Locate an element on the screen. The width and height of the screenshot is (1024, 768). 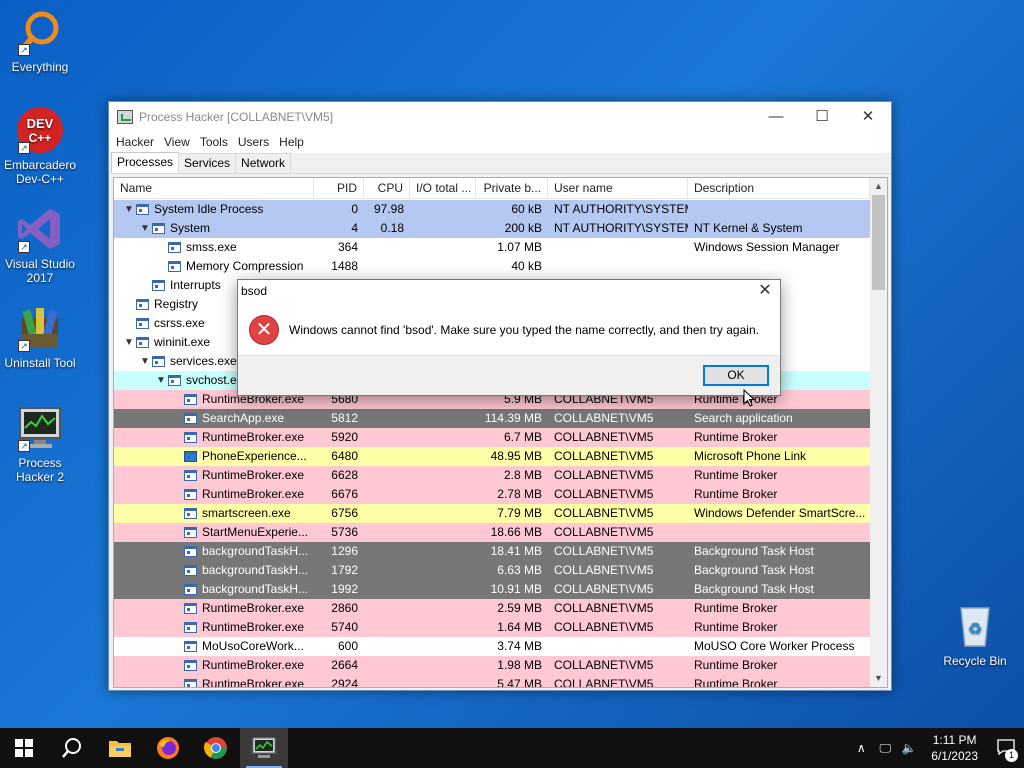
dialog-titlebar: bsod ✕ is located at coordinates (509, 291).